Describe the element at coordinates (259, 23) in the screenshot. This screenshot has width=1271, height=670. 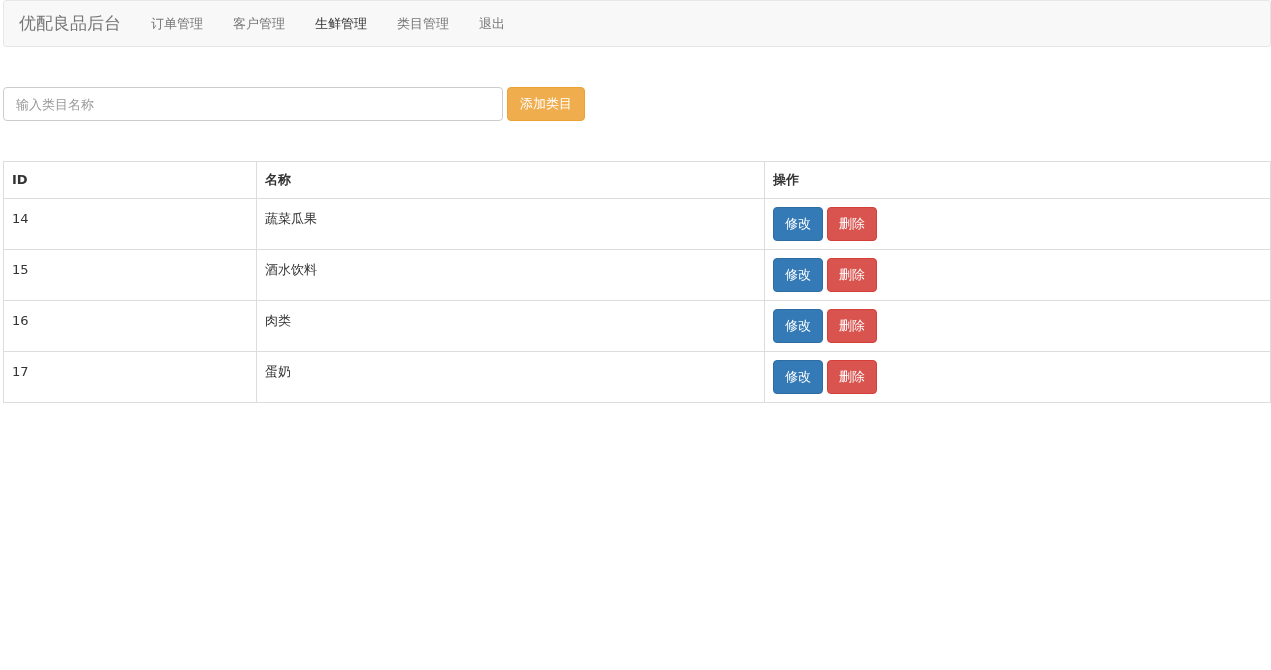
I see `nav-link: 客户管理` at that location.